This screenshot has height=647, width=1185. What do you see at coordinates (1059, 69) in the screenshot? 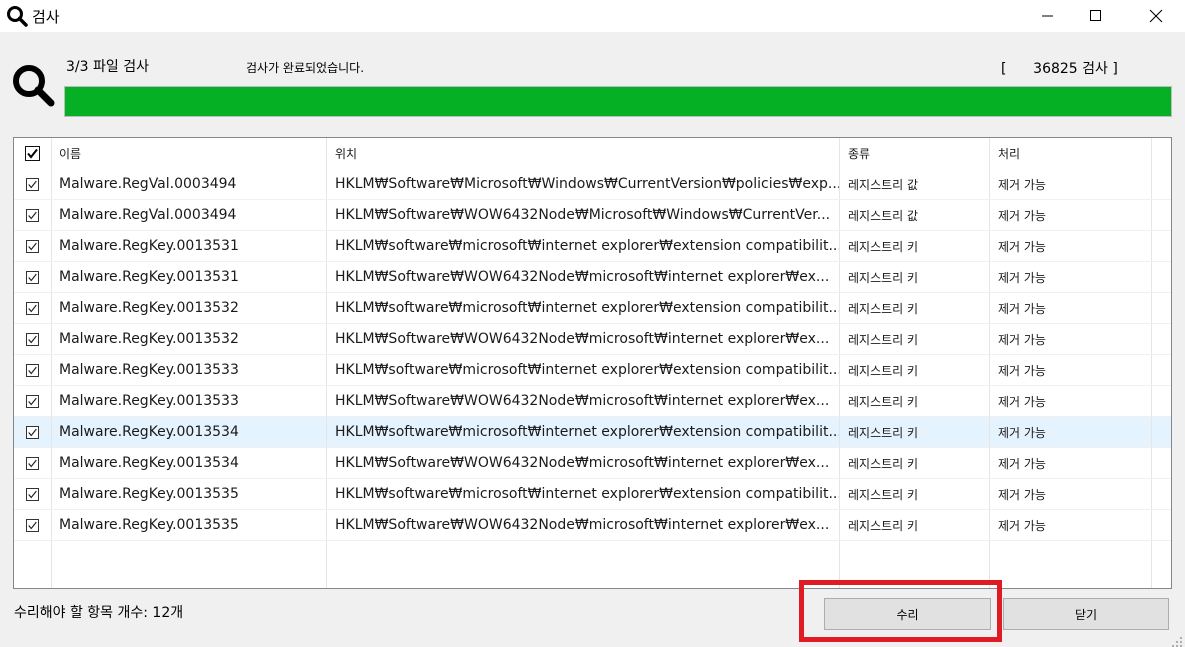
I see `scan-count-label: [ 36825 검사 ]` at bounding box center [1059, 69].